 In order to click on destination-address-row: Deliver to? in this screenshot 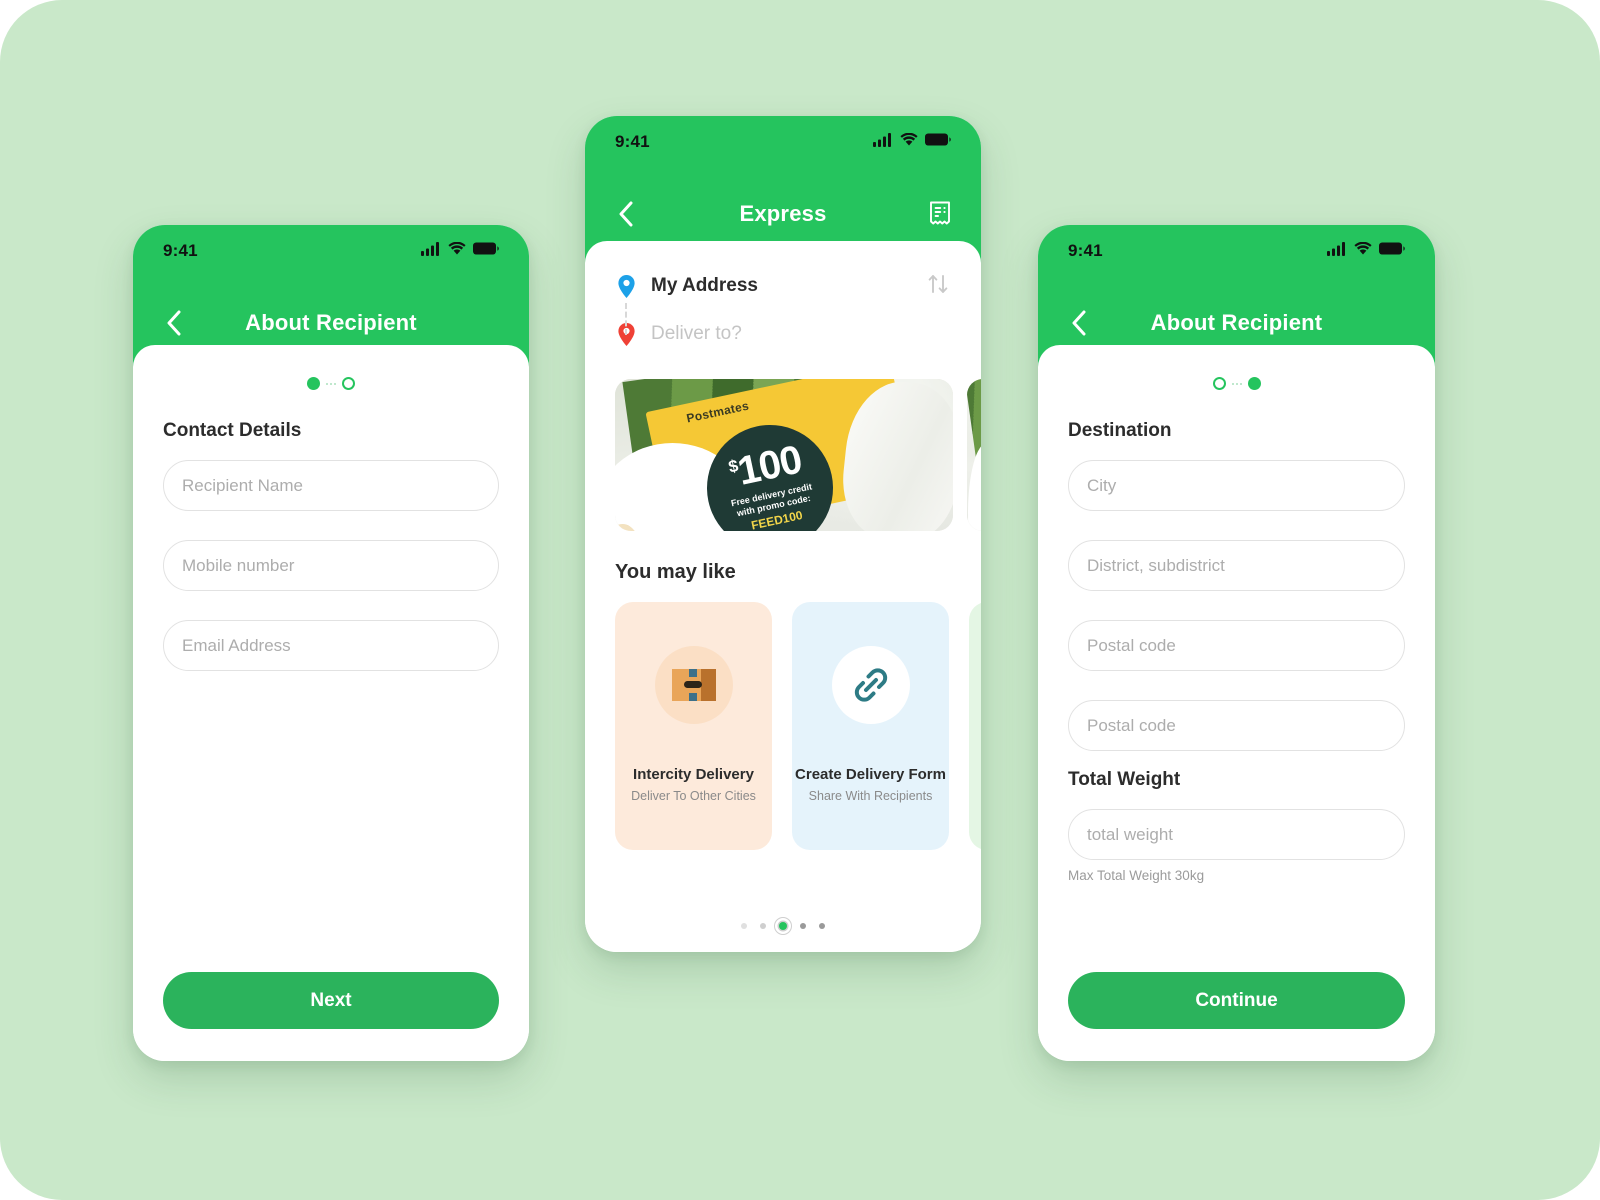, I will do `click(783, 334)`.